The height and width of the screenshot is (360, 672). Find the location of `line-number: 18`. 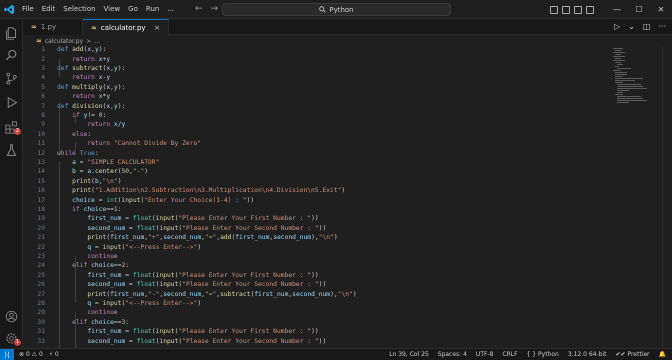

line-number: 18 is located at coordinates (41, 209).